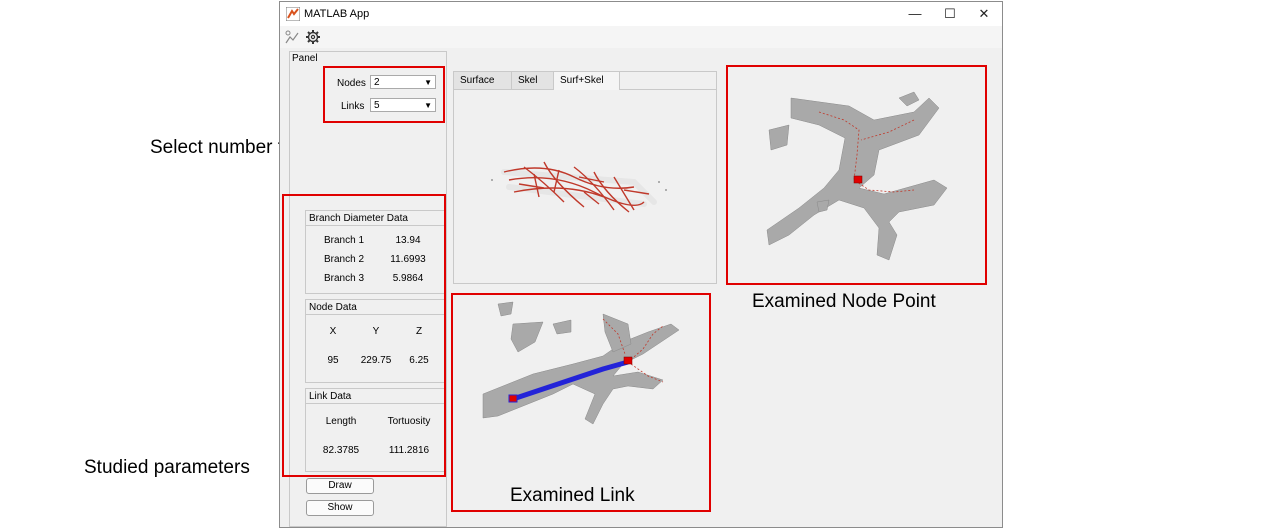  What do you see at coordinates (572, 495) in the screenshot?
I see `examined-link-annotation: Examined Link` at bounding box center [572, 495].